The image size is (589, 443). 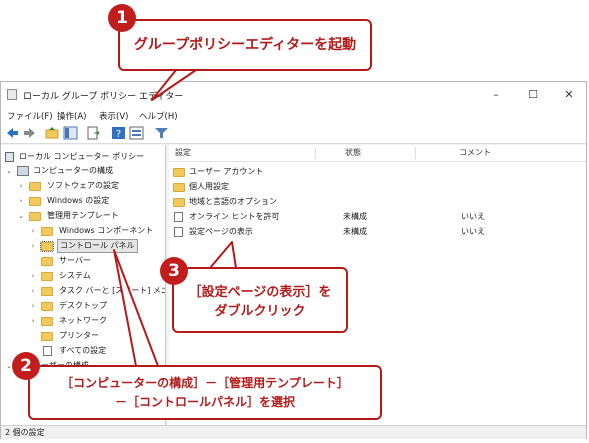 I want to click on callout-3: ［設定ページの表示］を ダブルクリック, so click(x=260, y=300).